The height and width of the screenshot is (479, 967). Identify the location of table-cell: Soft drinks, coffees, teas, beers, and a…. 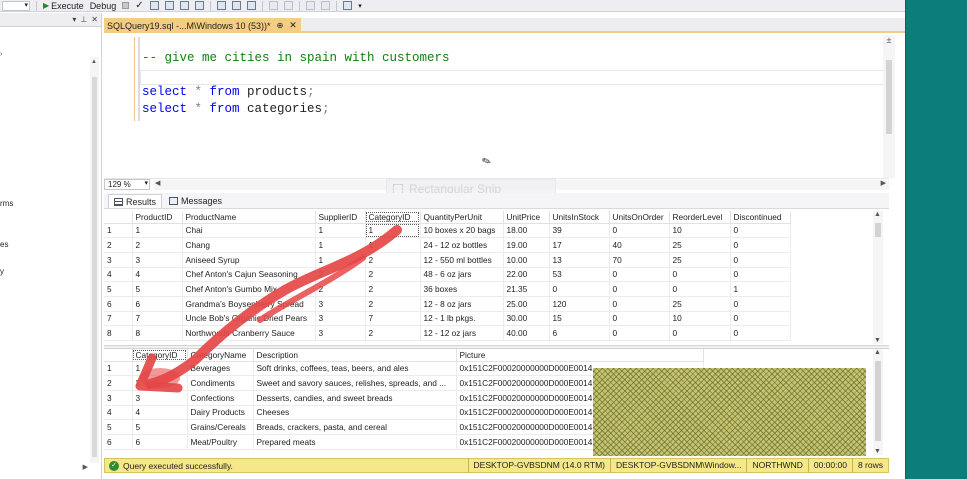
(355, 369).